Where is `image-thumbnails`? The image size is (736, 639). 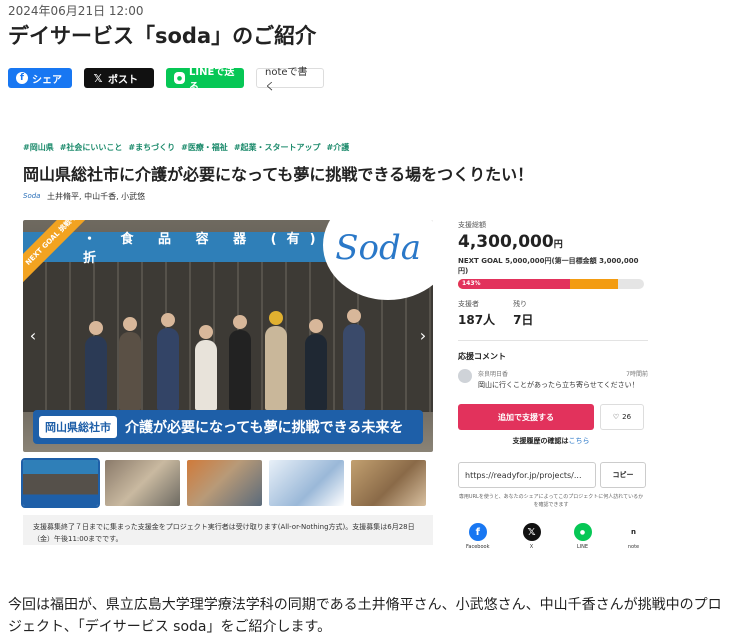
image-thumbnails is located at coordinates (223, 483).